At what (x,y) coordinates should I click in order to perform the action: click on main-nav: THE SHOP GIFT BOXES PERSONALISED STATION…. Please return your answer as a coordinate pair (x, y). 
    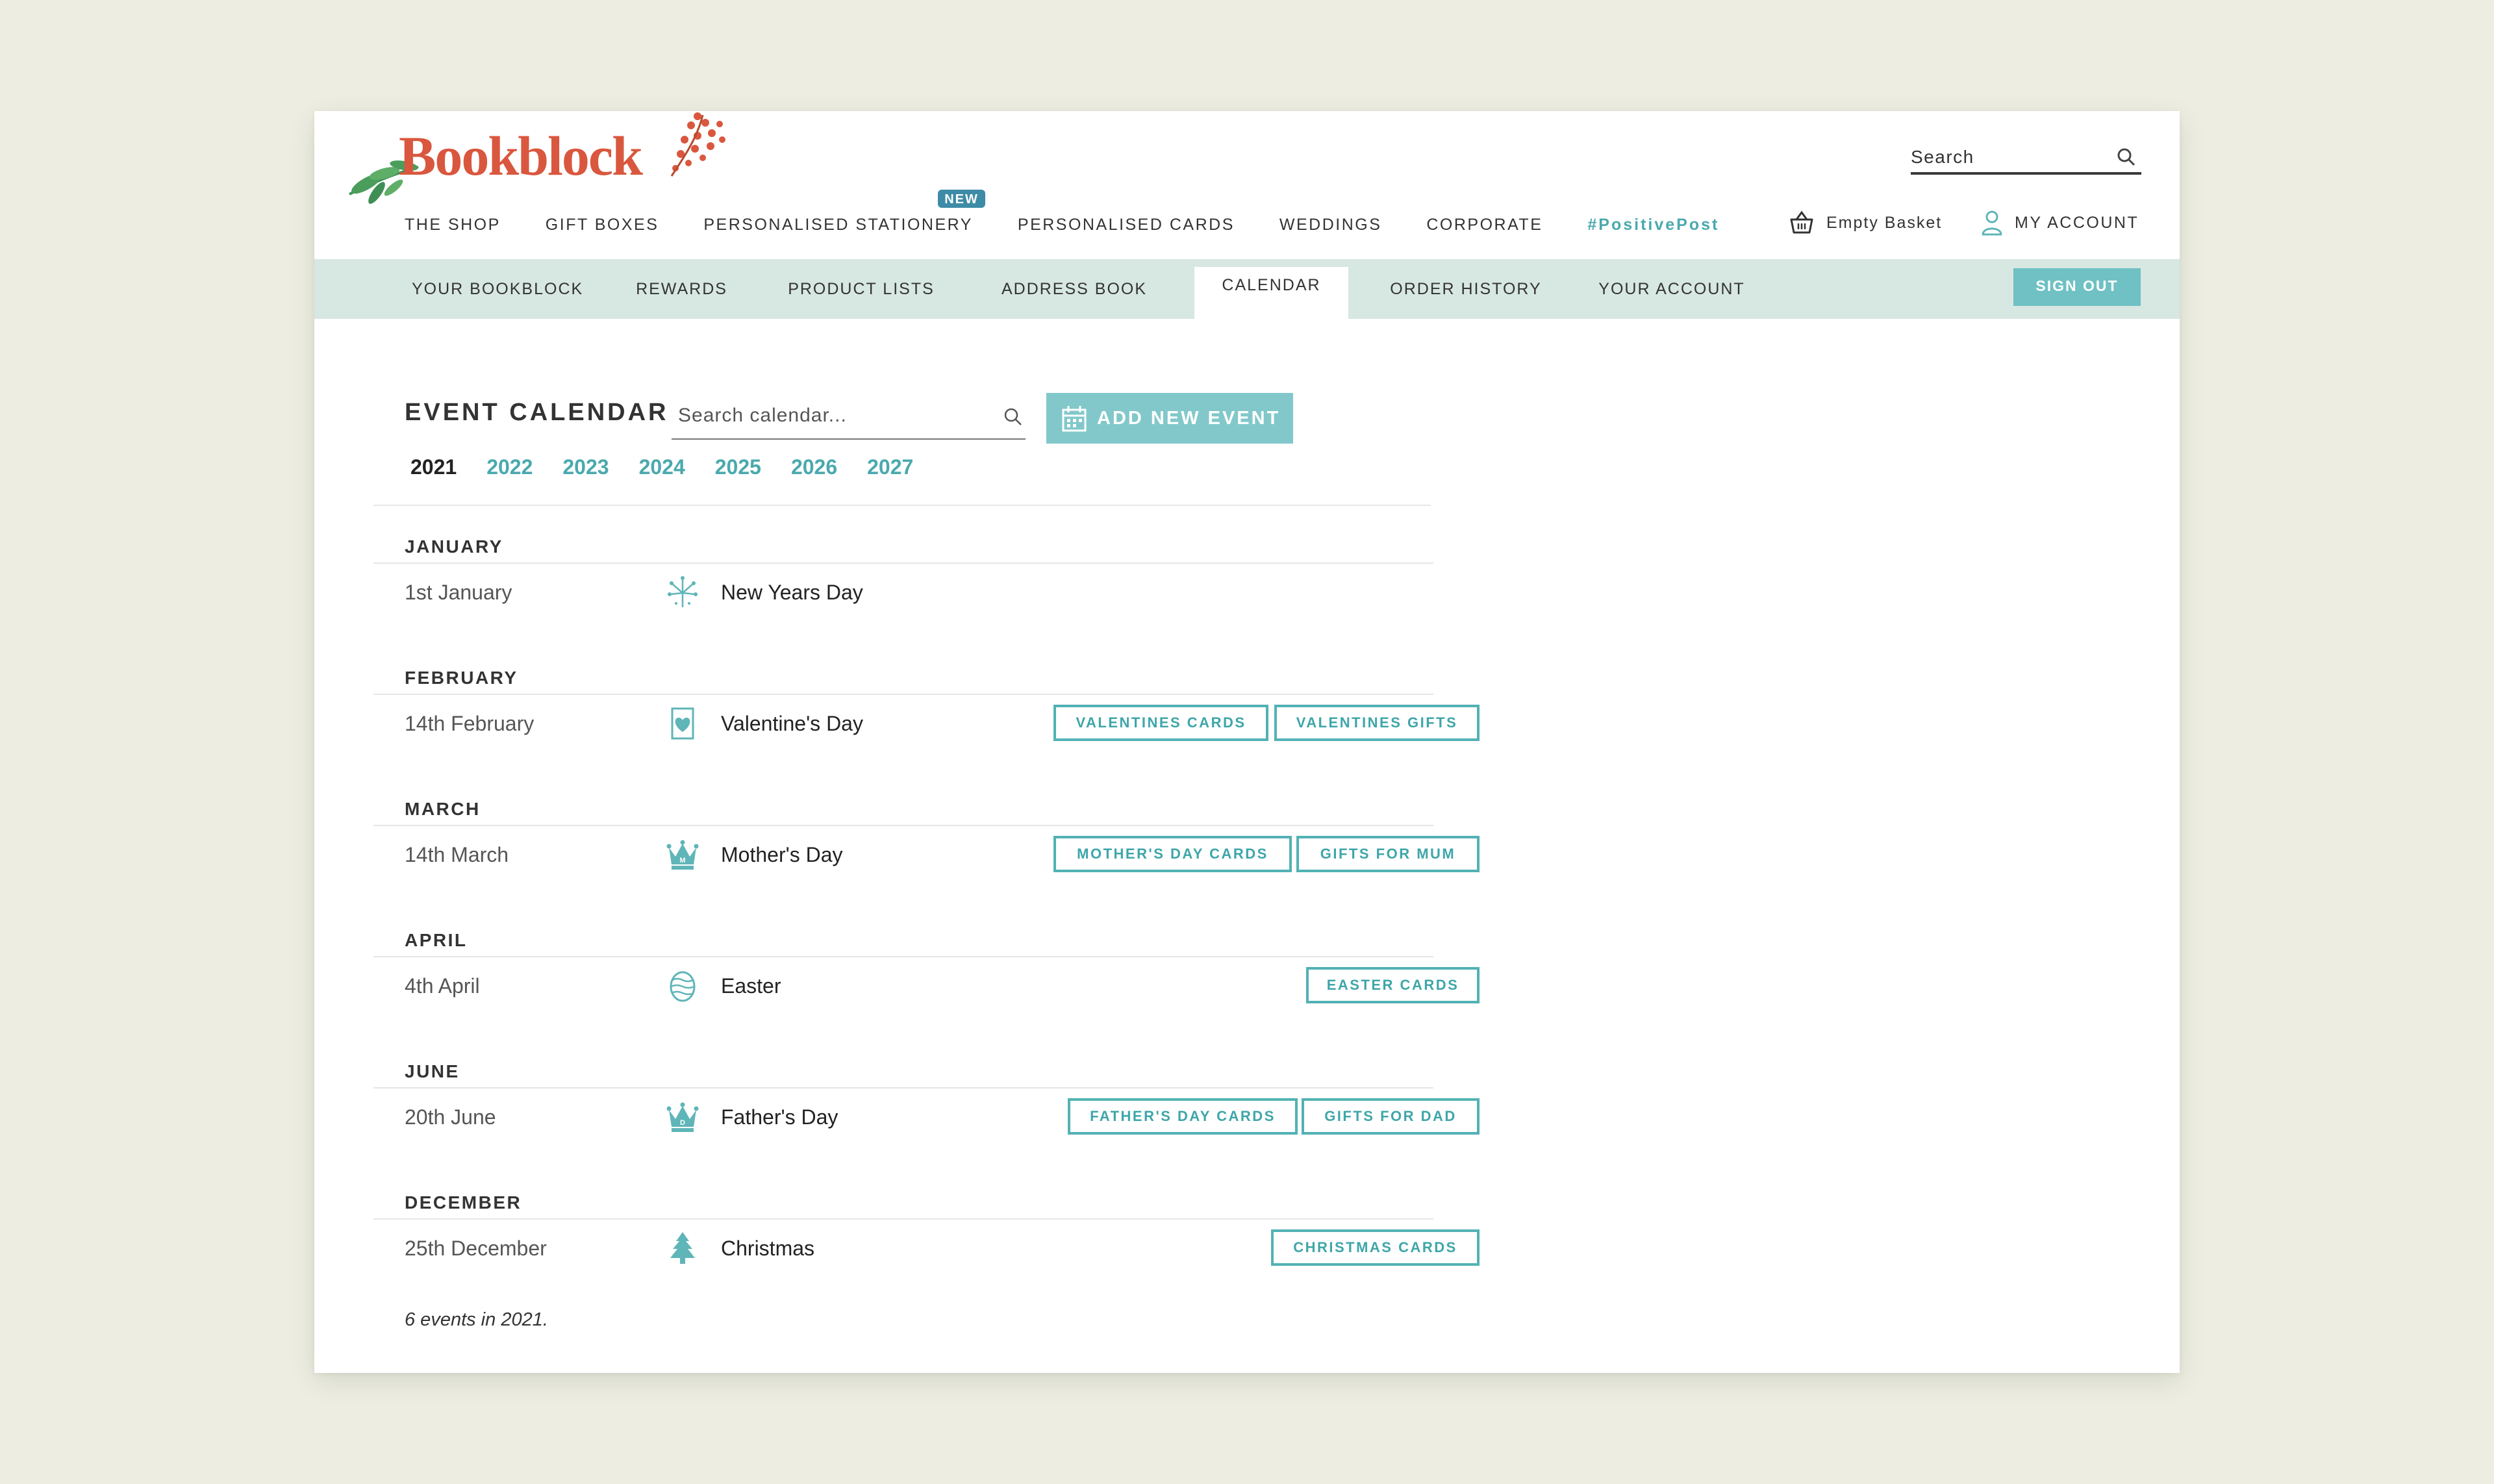
    Looking at the image, I should click on (1084, 214).